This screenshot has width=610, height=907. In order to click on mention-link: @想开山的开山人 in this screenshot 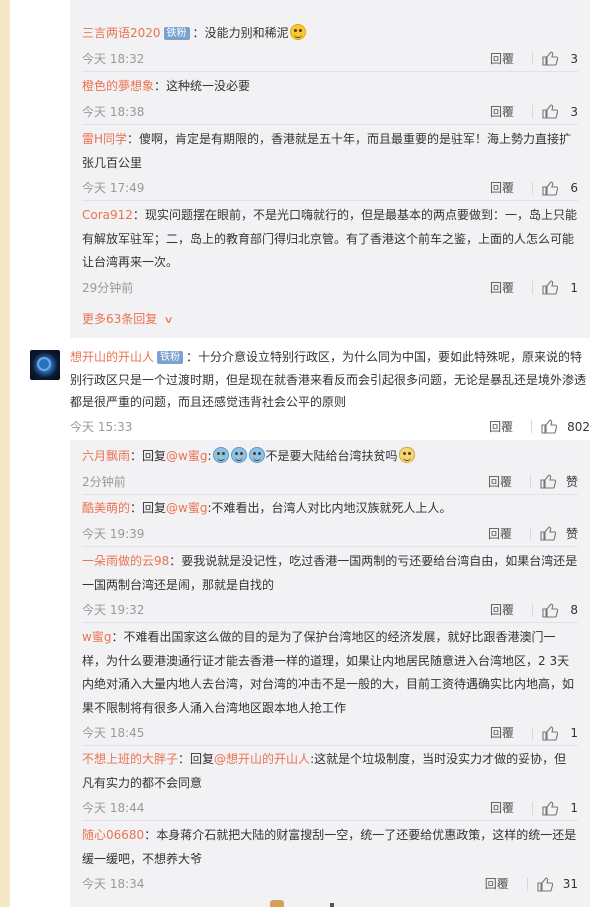, I will do `click(262, 759)`.